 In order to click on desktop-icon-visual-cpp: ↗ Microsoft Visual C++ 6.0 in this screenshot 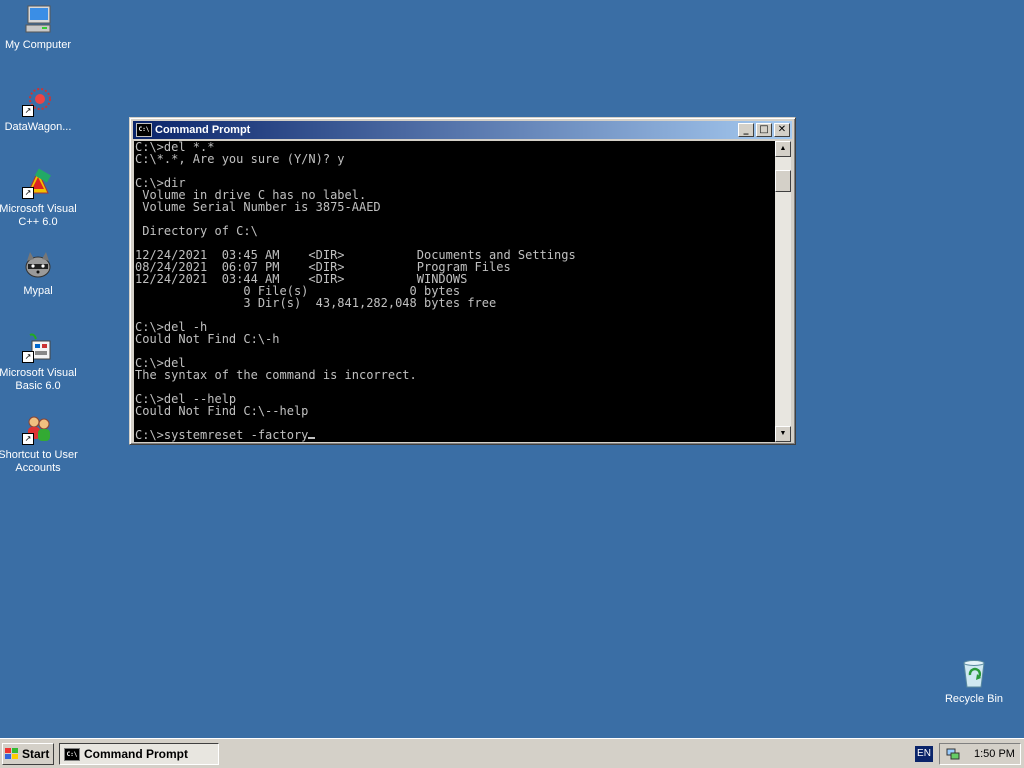, I will do `click(39, 198)`.